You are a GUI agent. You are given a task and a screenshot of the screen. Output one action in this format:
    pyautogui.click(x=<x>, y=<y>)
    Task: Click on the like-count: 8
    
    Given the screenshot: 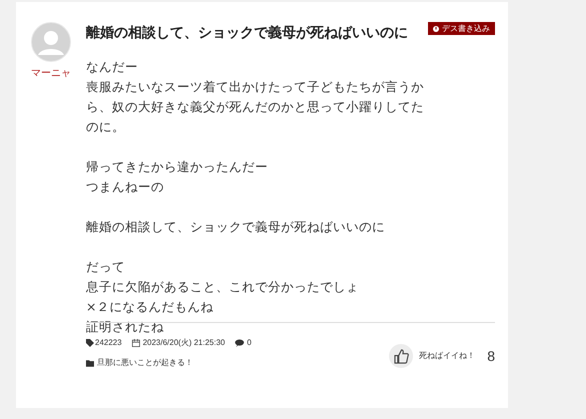 What is the action you would take?
    pyautogui.click(x=491, y=356)
    